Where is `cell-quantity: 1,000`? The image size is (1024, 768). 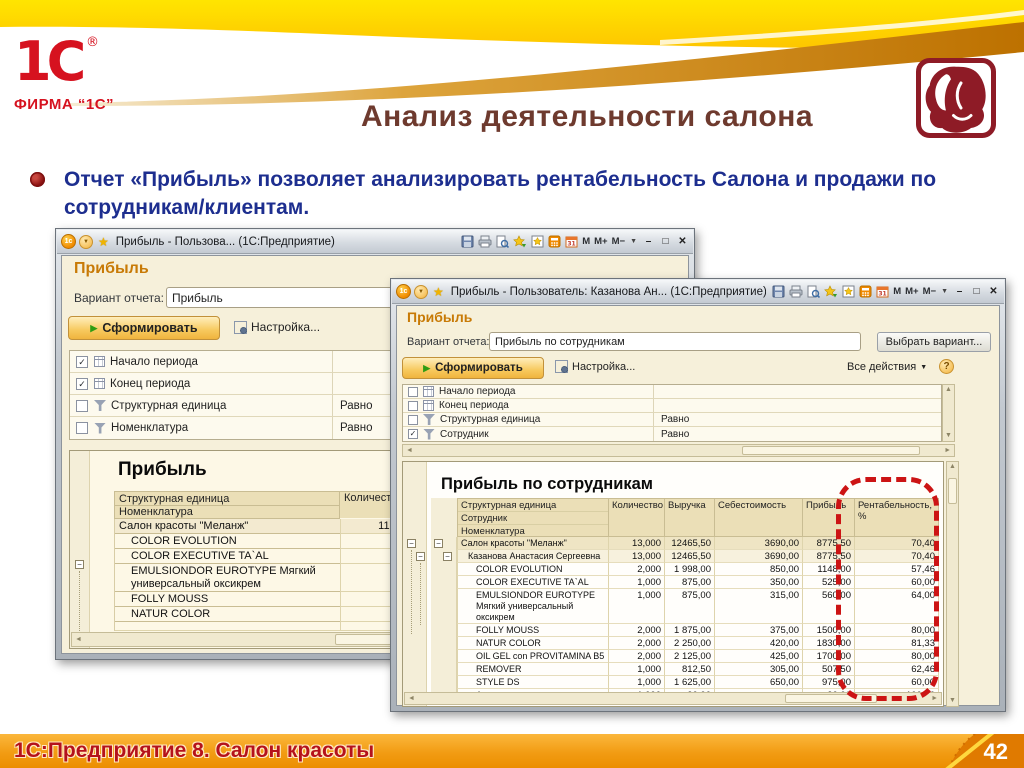
cell-quantity: 1,000 is located at coordinates (637, 606).